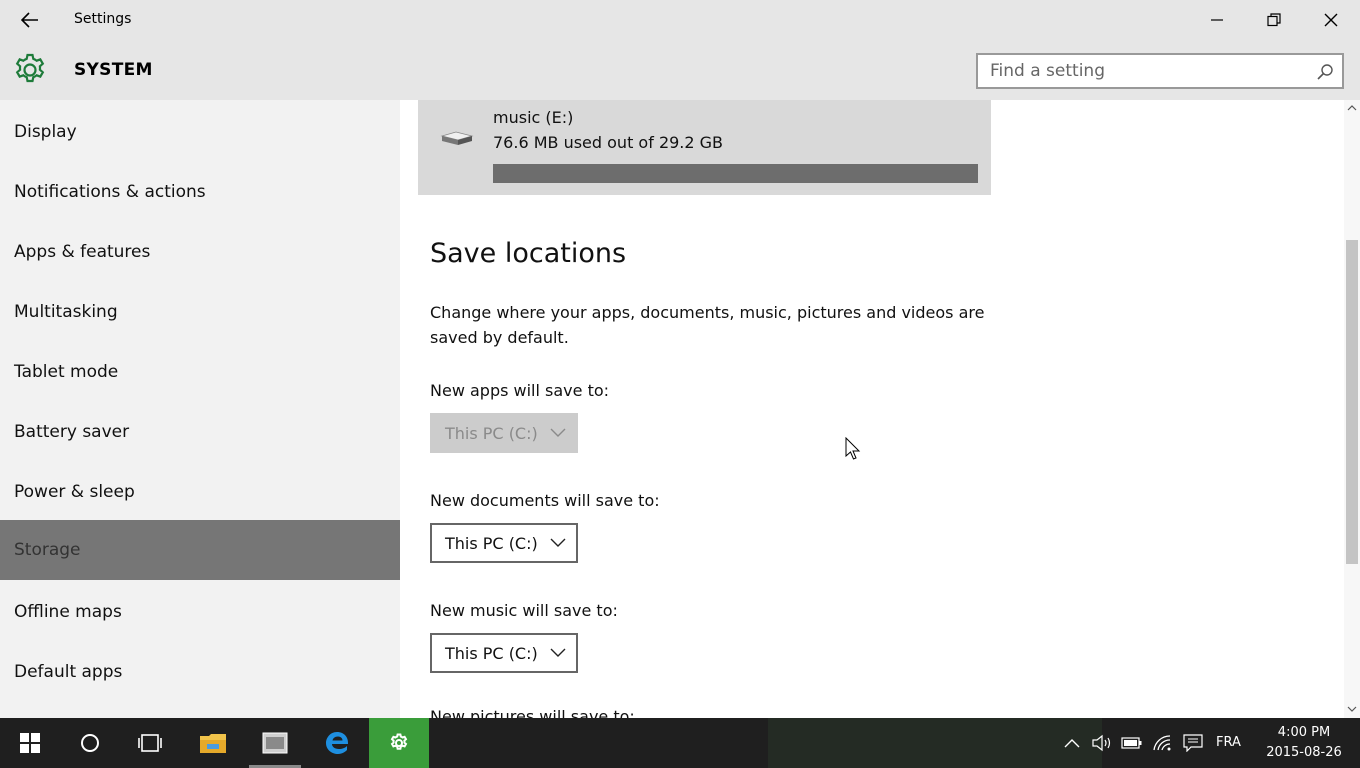 The height and width of the screenshot is (768, 1360). I want to click on chevron-up-icon, so click(1072, 743).